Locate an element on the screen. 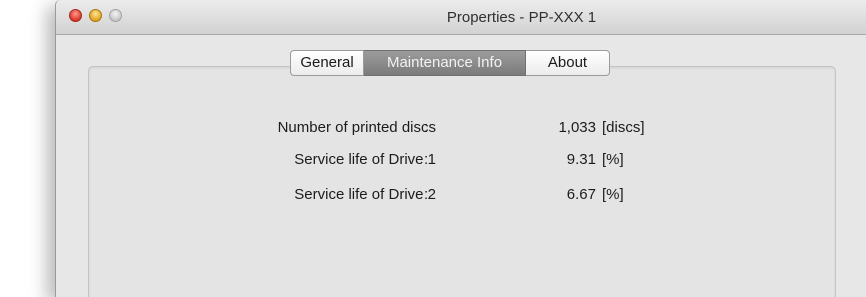 This screenshot has width=866, height=297. drive2-life-unit: [%] is located at coordinates (613, 194).